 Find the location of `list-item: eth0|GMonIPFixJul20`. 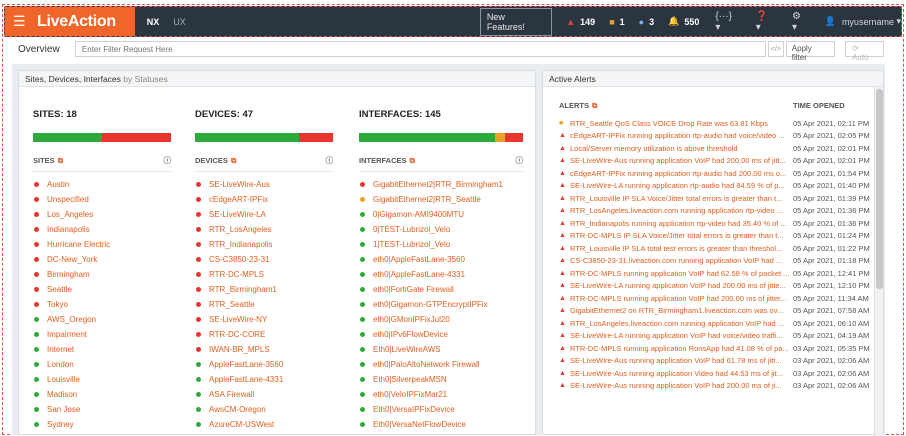

list-item: eth0|GMonIPFixJul20 is located at coordinates (441, 319).